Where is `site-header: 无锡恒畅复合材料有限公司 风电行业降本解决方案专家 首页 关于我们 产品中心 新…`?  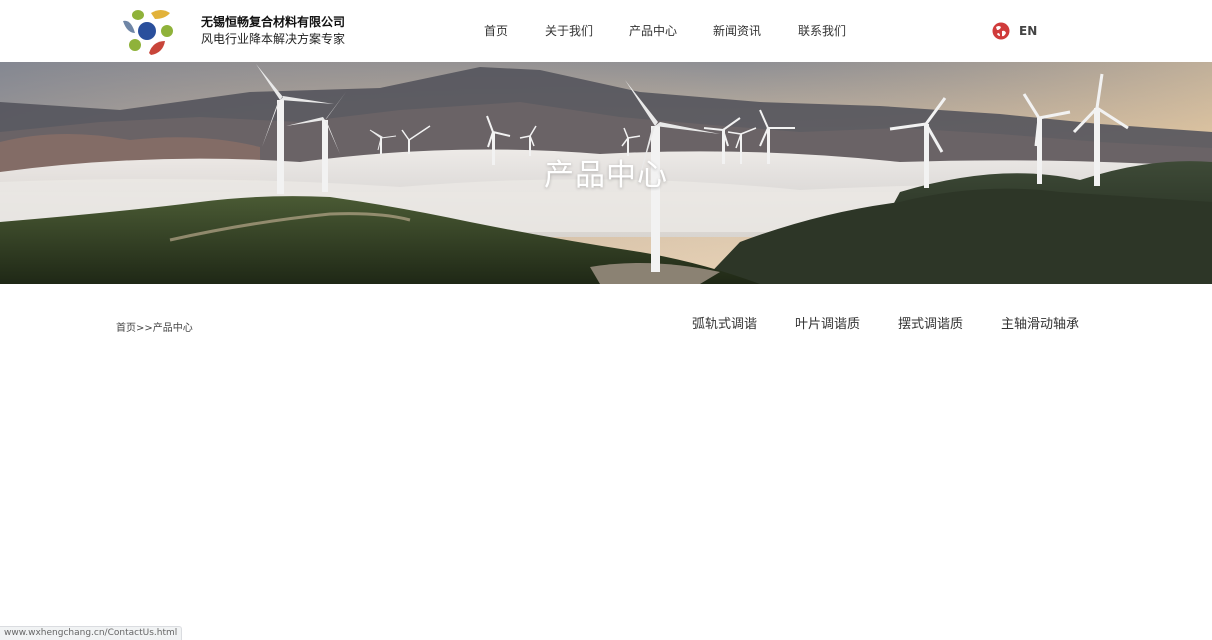 site-header: 无锡恒畅复合材料有限公司 风电行业降本解决方案专家 首页 关于我们 产品中心 新… is located at coordinates (606, 31).